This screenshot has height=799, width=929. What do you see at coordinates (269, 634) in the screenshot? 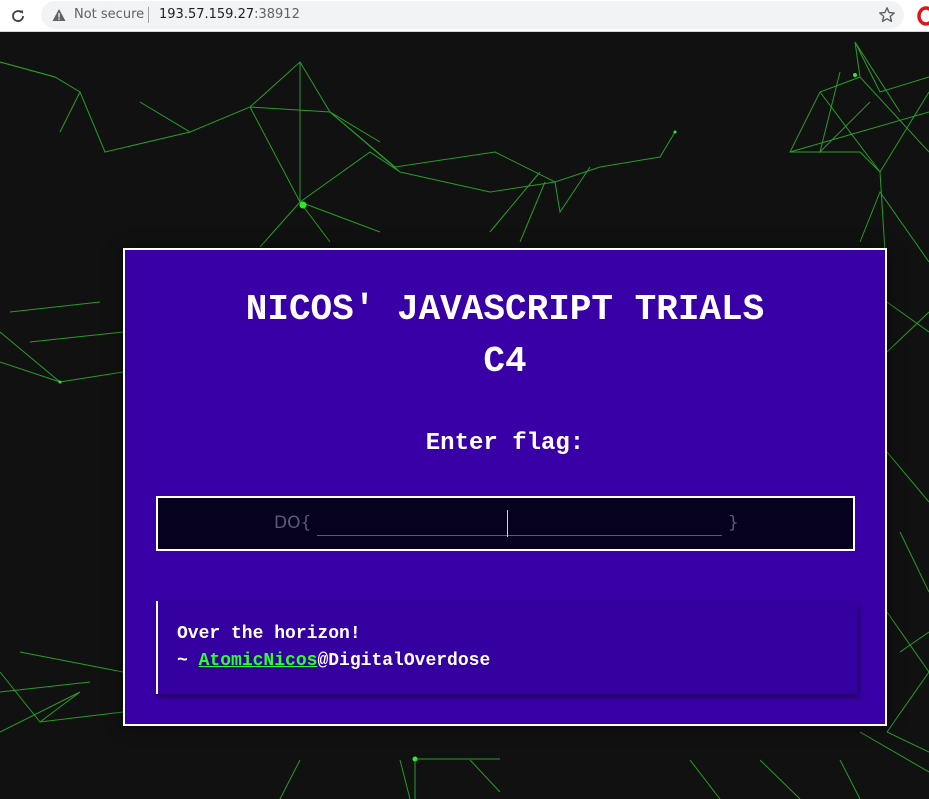
I see `quote-text: Over the horizon!` at bounding box center [269, 634].